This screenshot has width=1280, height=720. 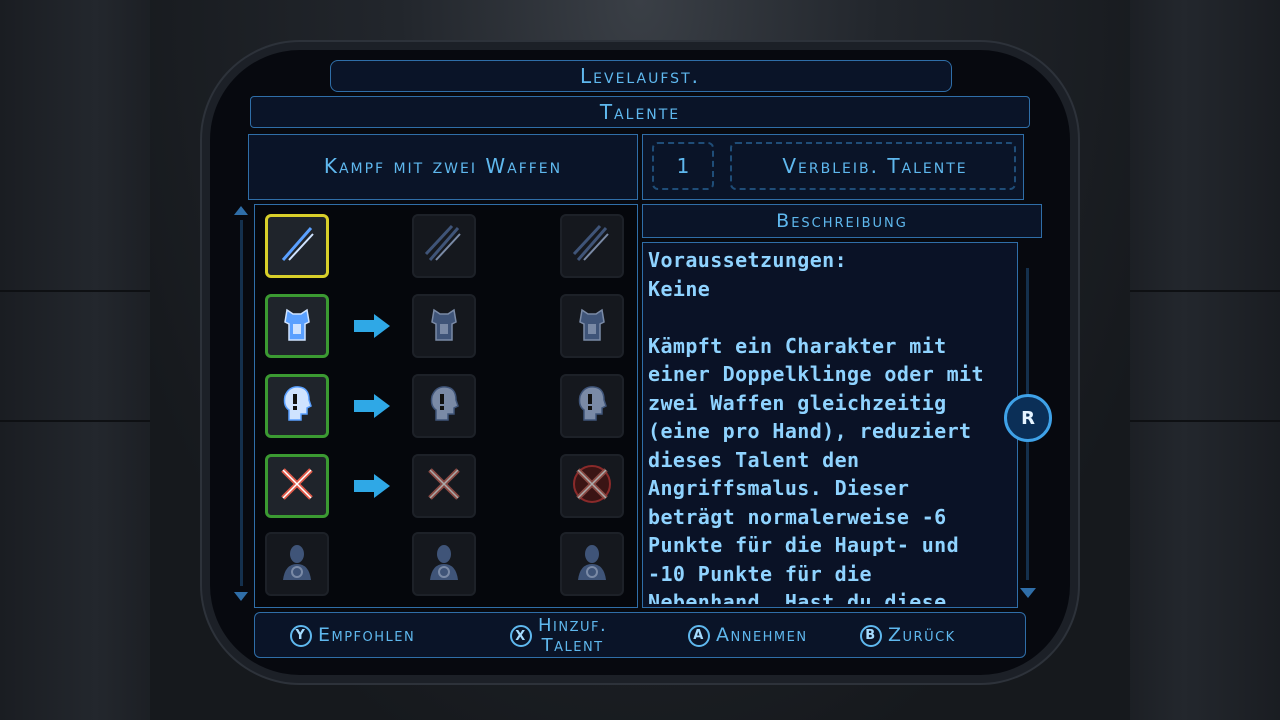 I want to click on twin-swords-icon, so click(x=297, y=246).